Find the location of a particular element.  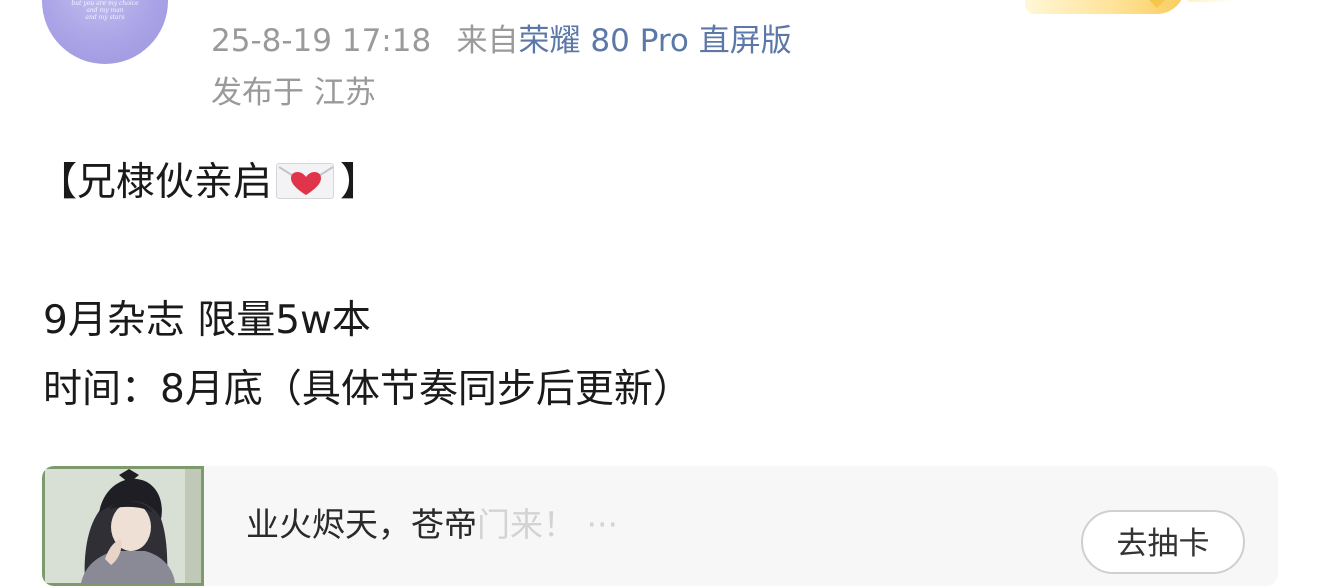

post-heading-close: 】 is located at coordinates (360, 182).